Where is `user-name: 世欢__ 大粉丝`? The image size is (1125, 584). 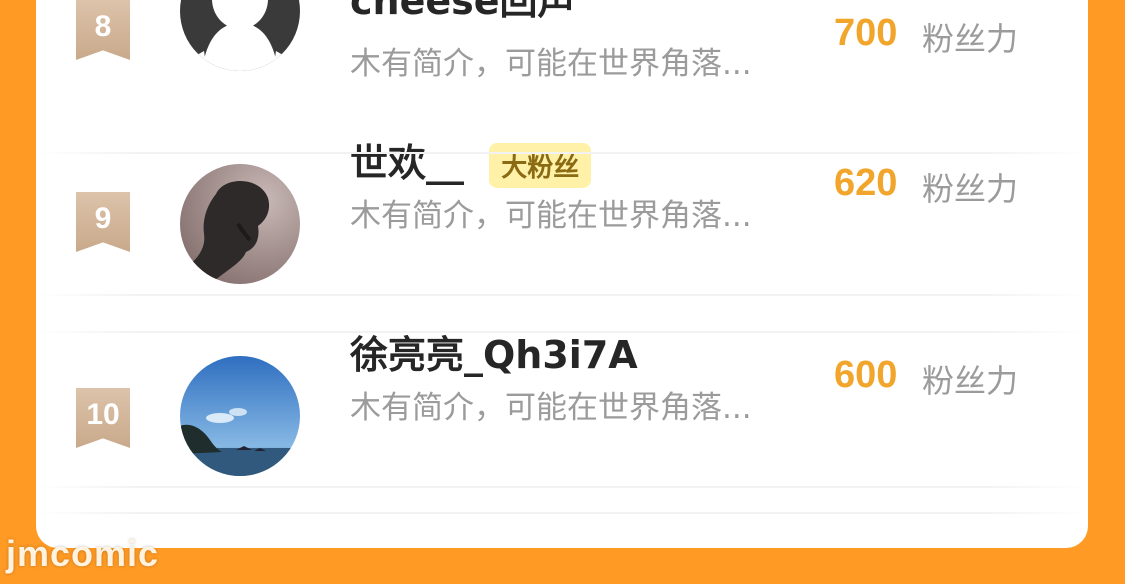 user-name: 世欢__ 大粉丝 is located at coordinates (471, 160).